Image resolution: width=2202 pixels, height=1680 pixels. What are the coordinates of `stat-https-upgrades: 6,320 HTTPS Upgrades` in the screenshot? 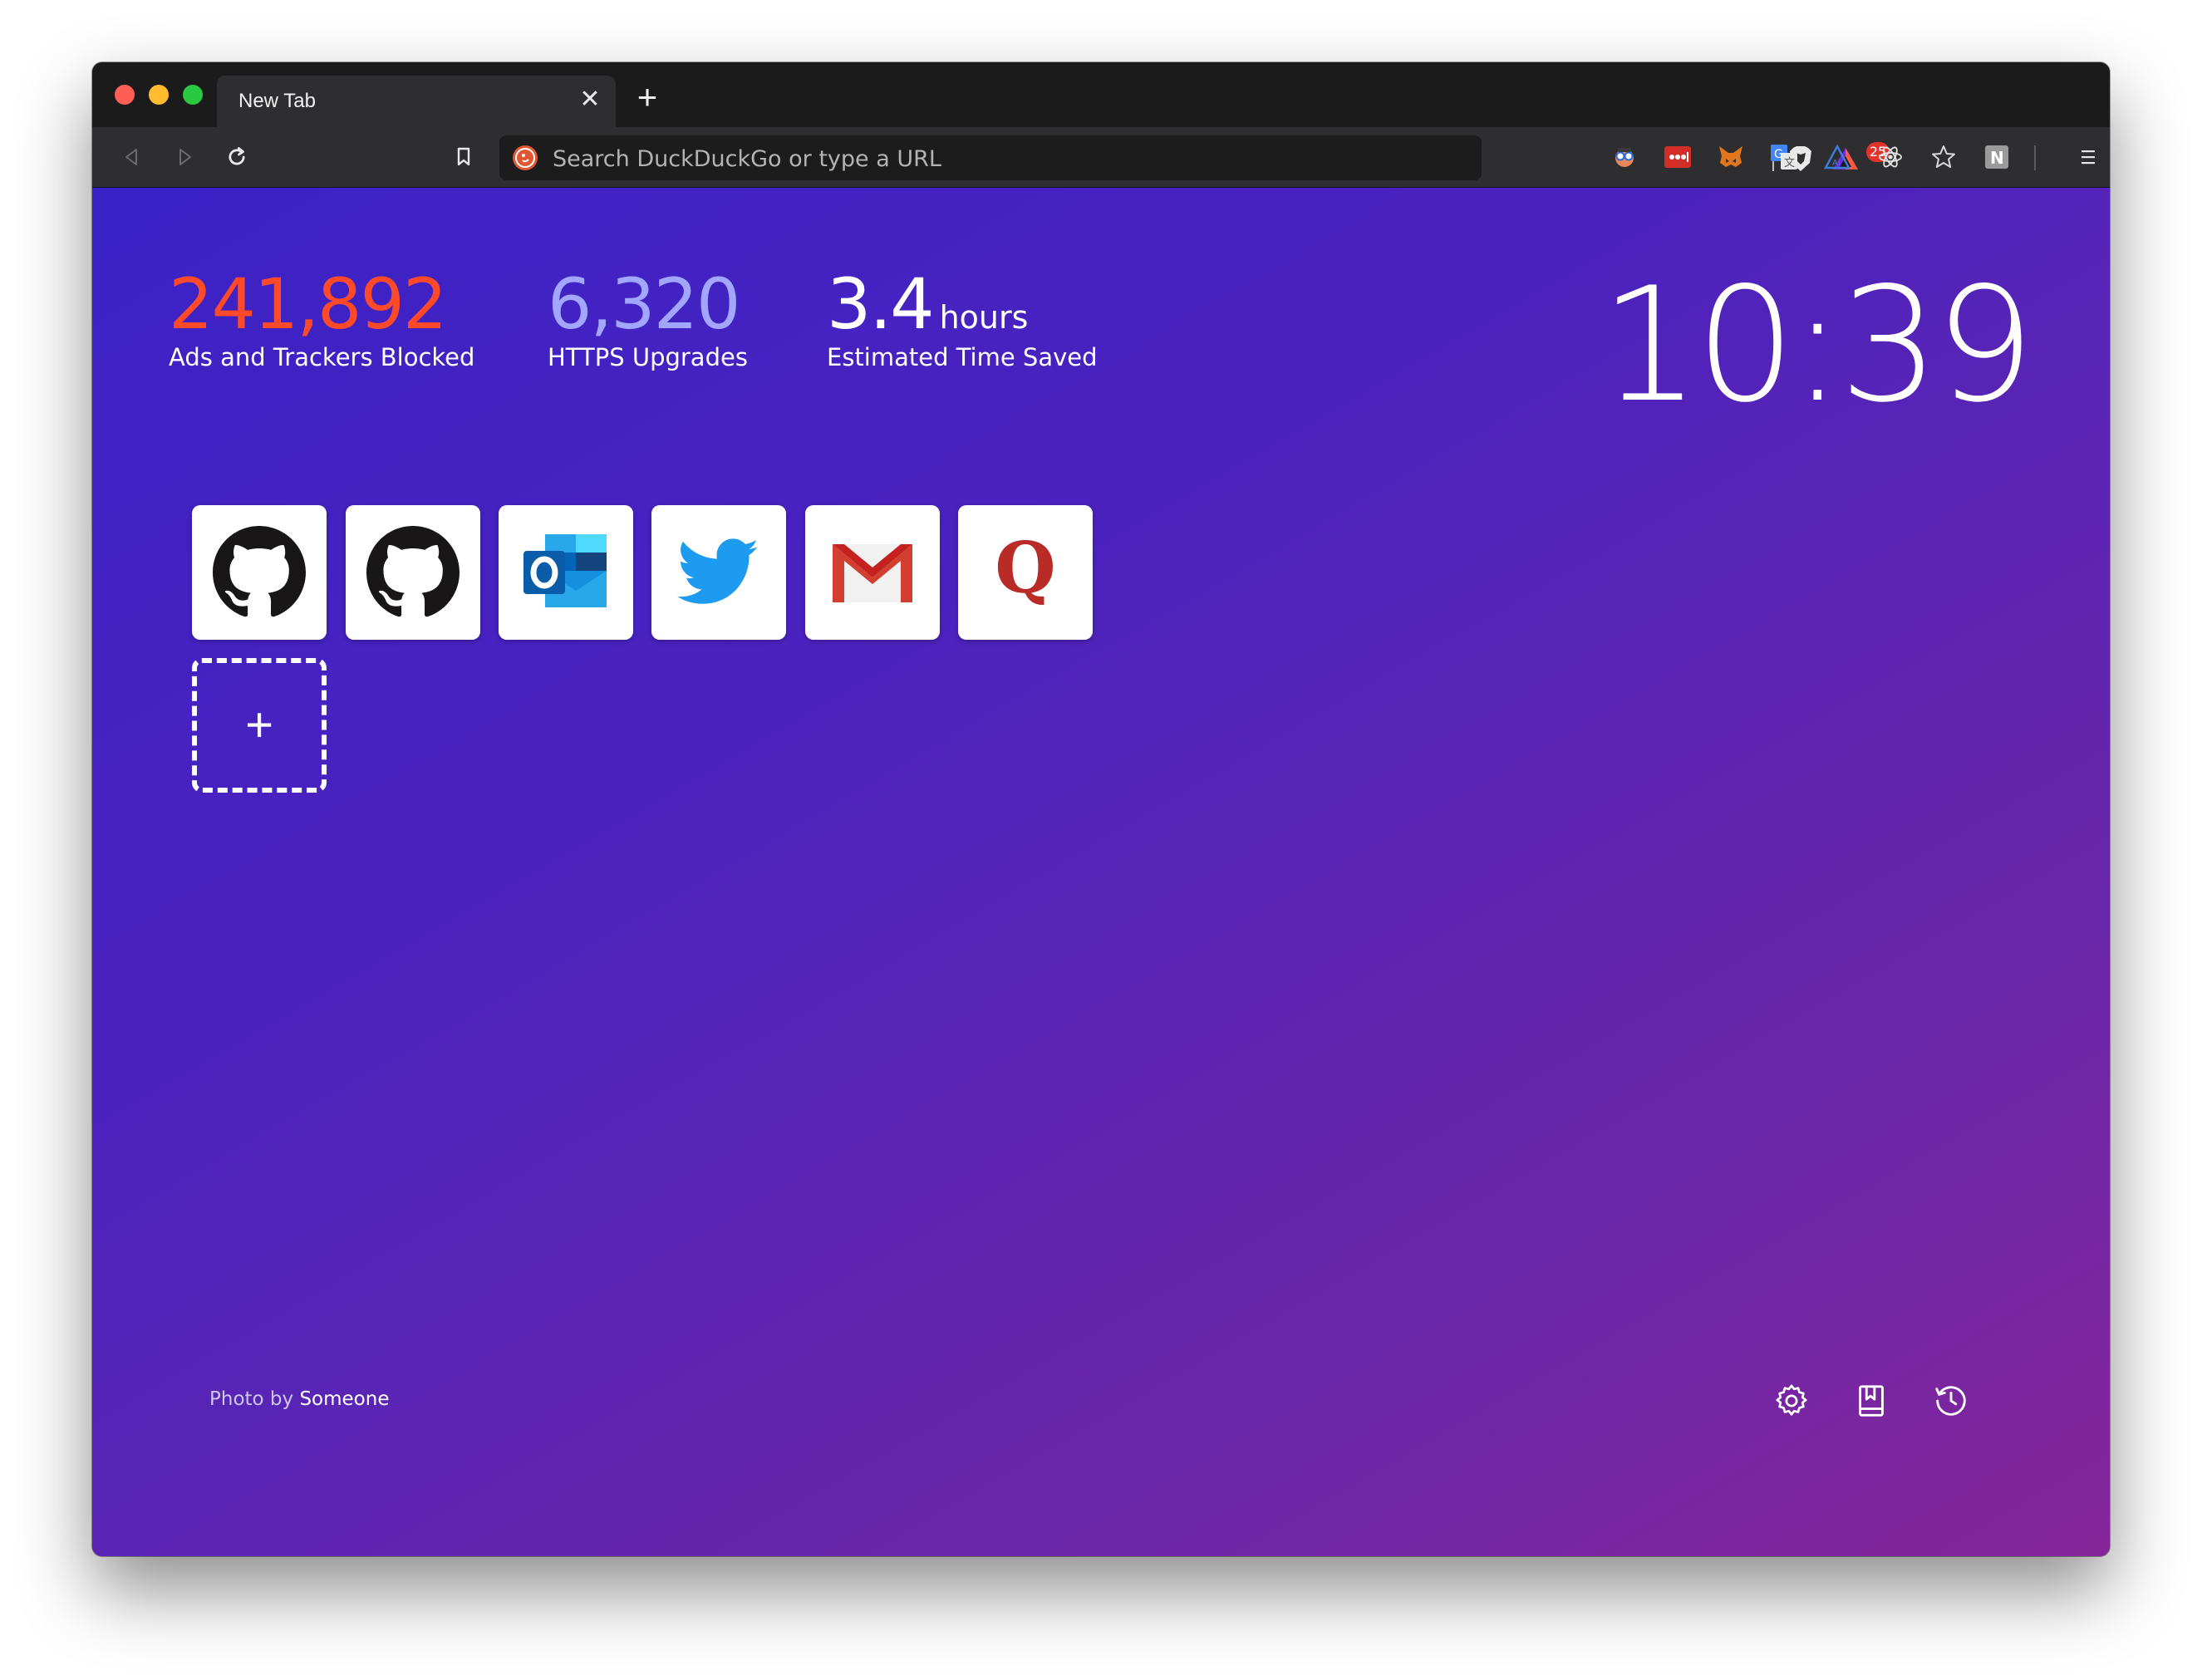 It's located at (648, 319).